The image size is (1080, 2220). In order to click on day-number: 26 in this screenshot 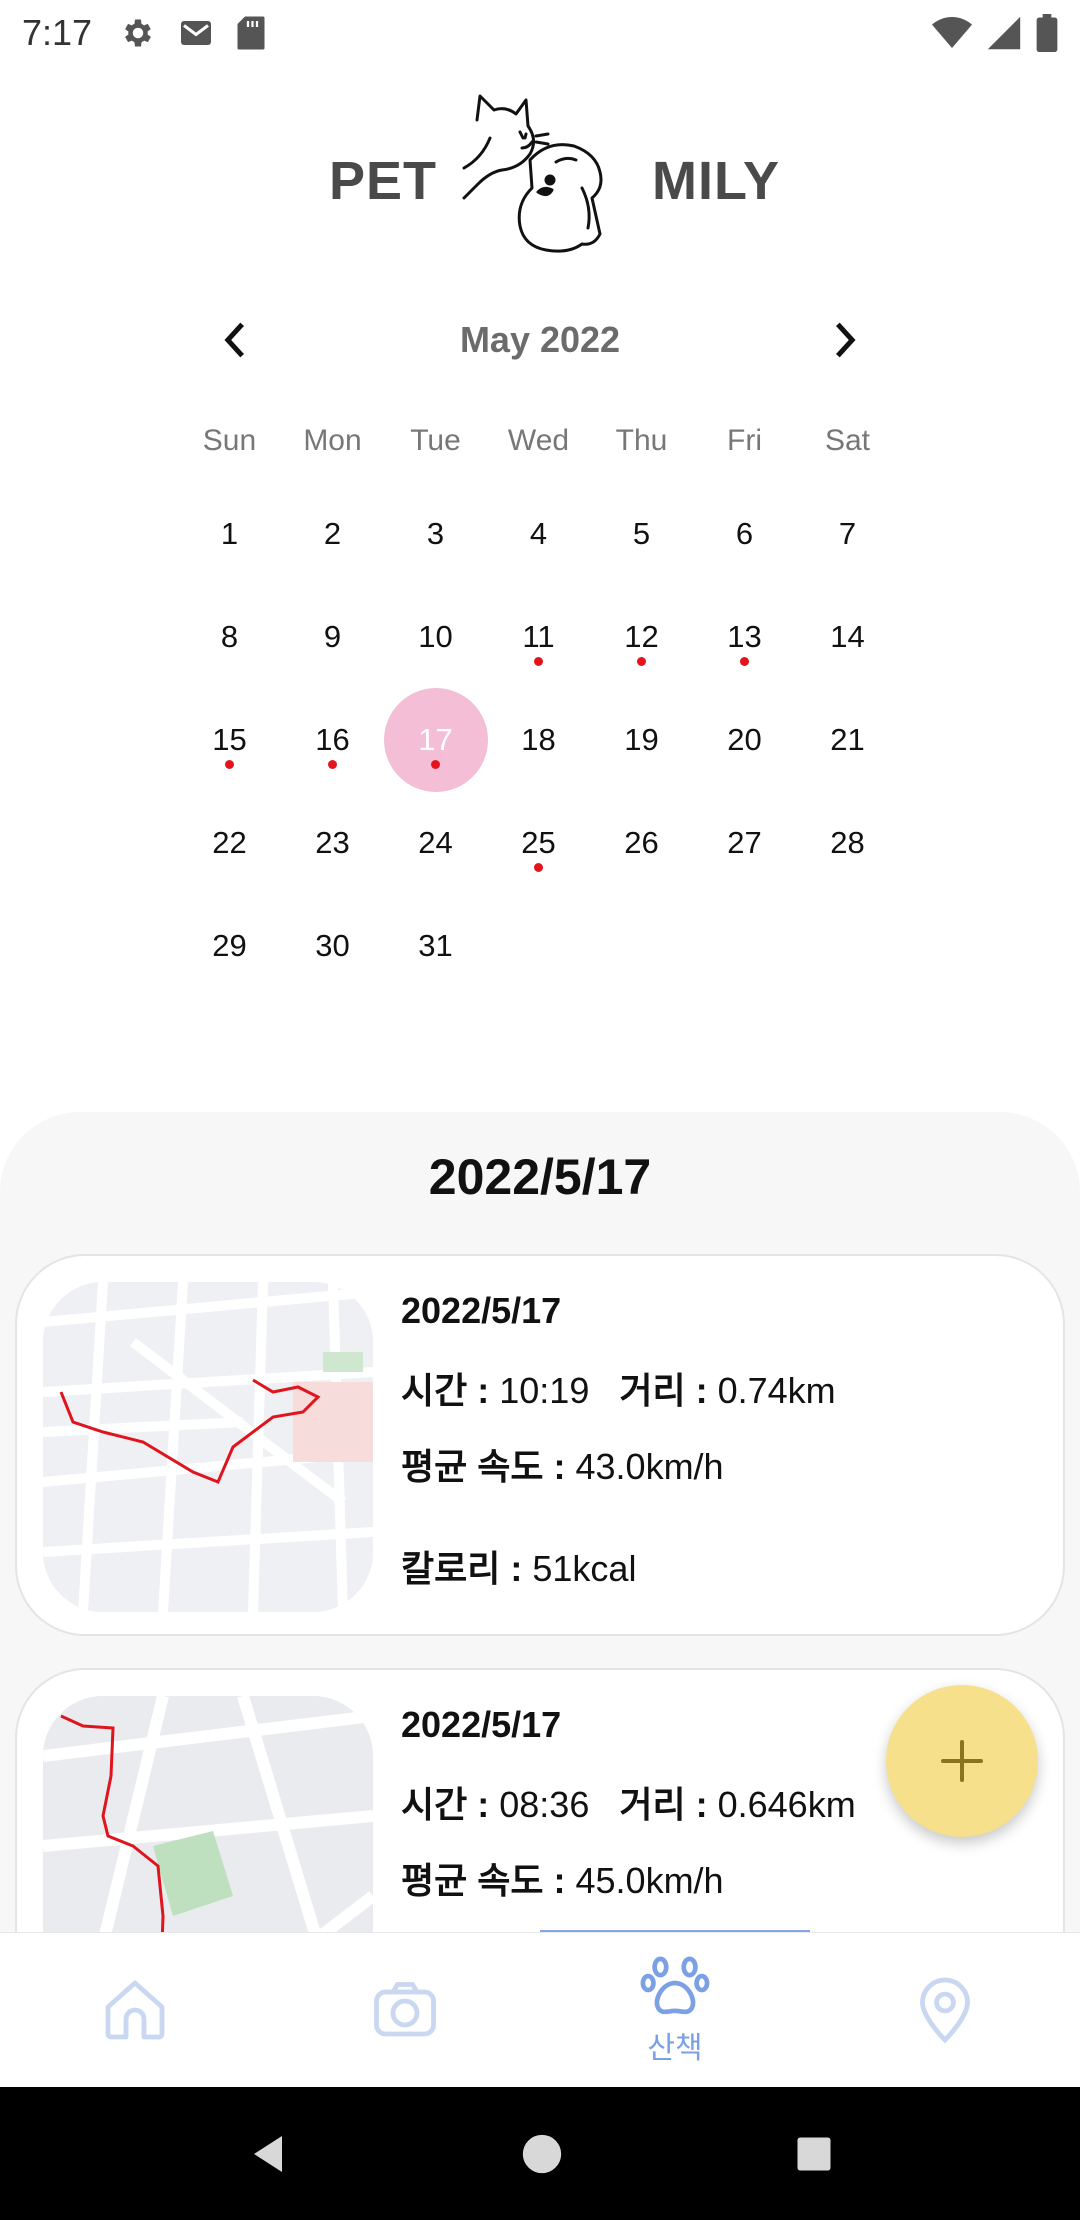, I will do `click(641, 842)`.